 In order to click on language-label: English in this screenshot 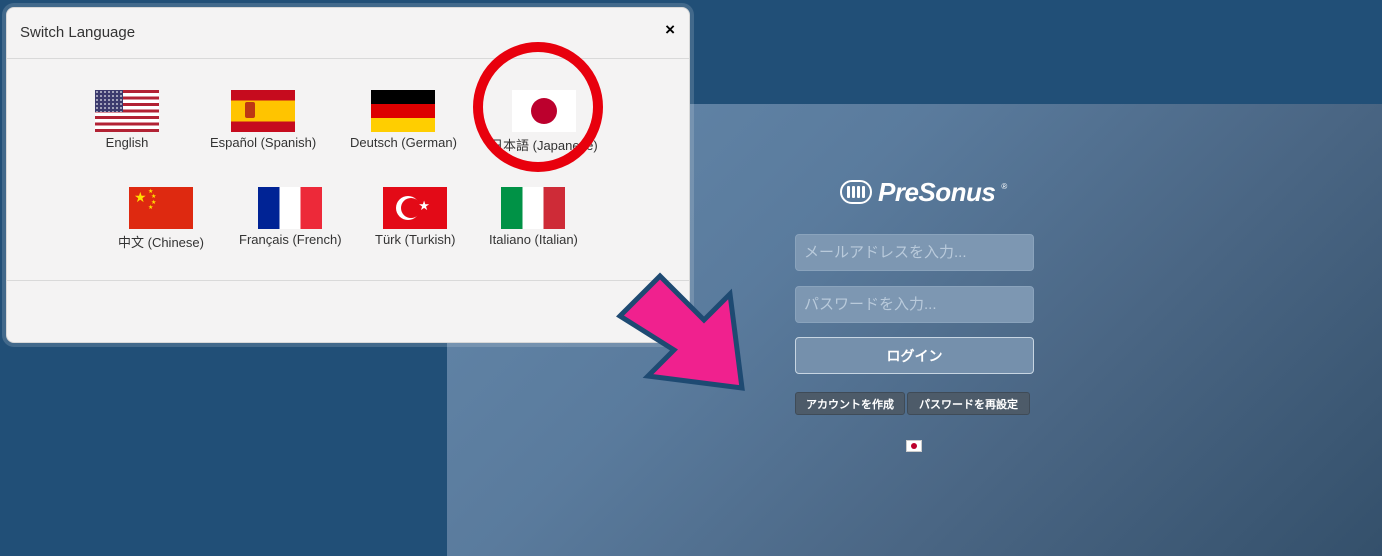, I will do `click(127, 142)`.